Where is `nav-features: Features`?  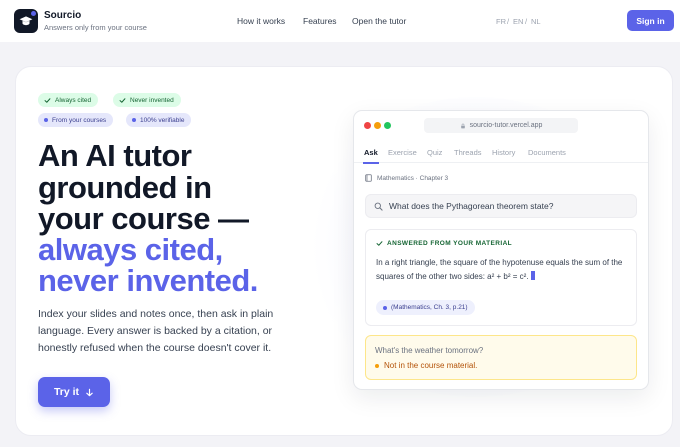 nav-features: Features is located at coordinates (320, 21).